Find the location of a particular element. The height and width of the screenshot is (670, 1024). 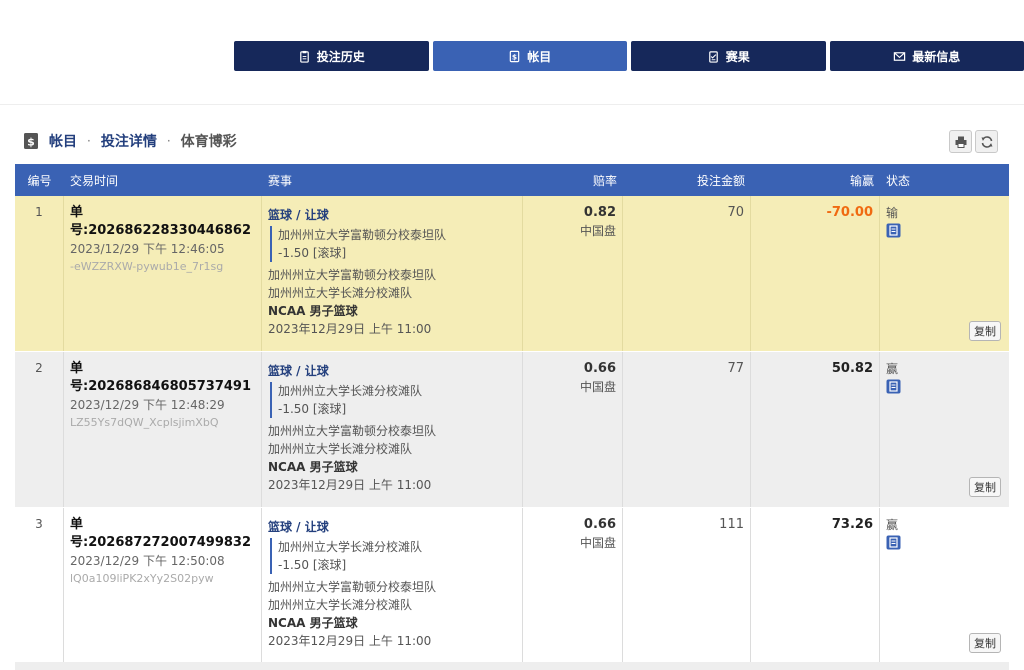

odds-cell: 0.82 中国盘 is located at coordinates (573, 273).